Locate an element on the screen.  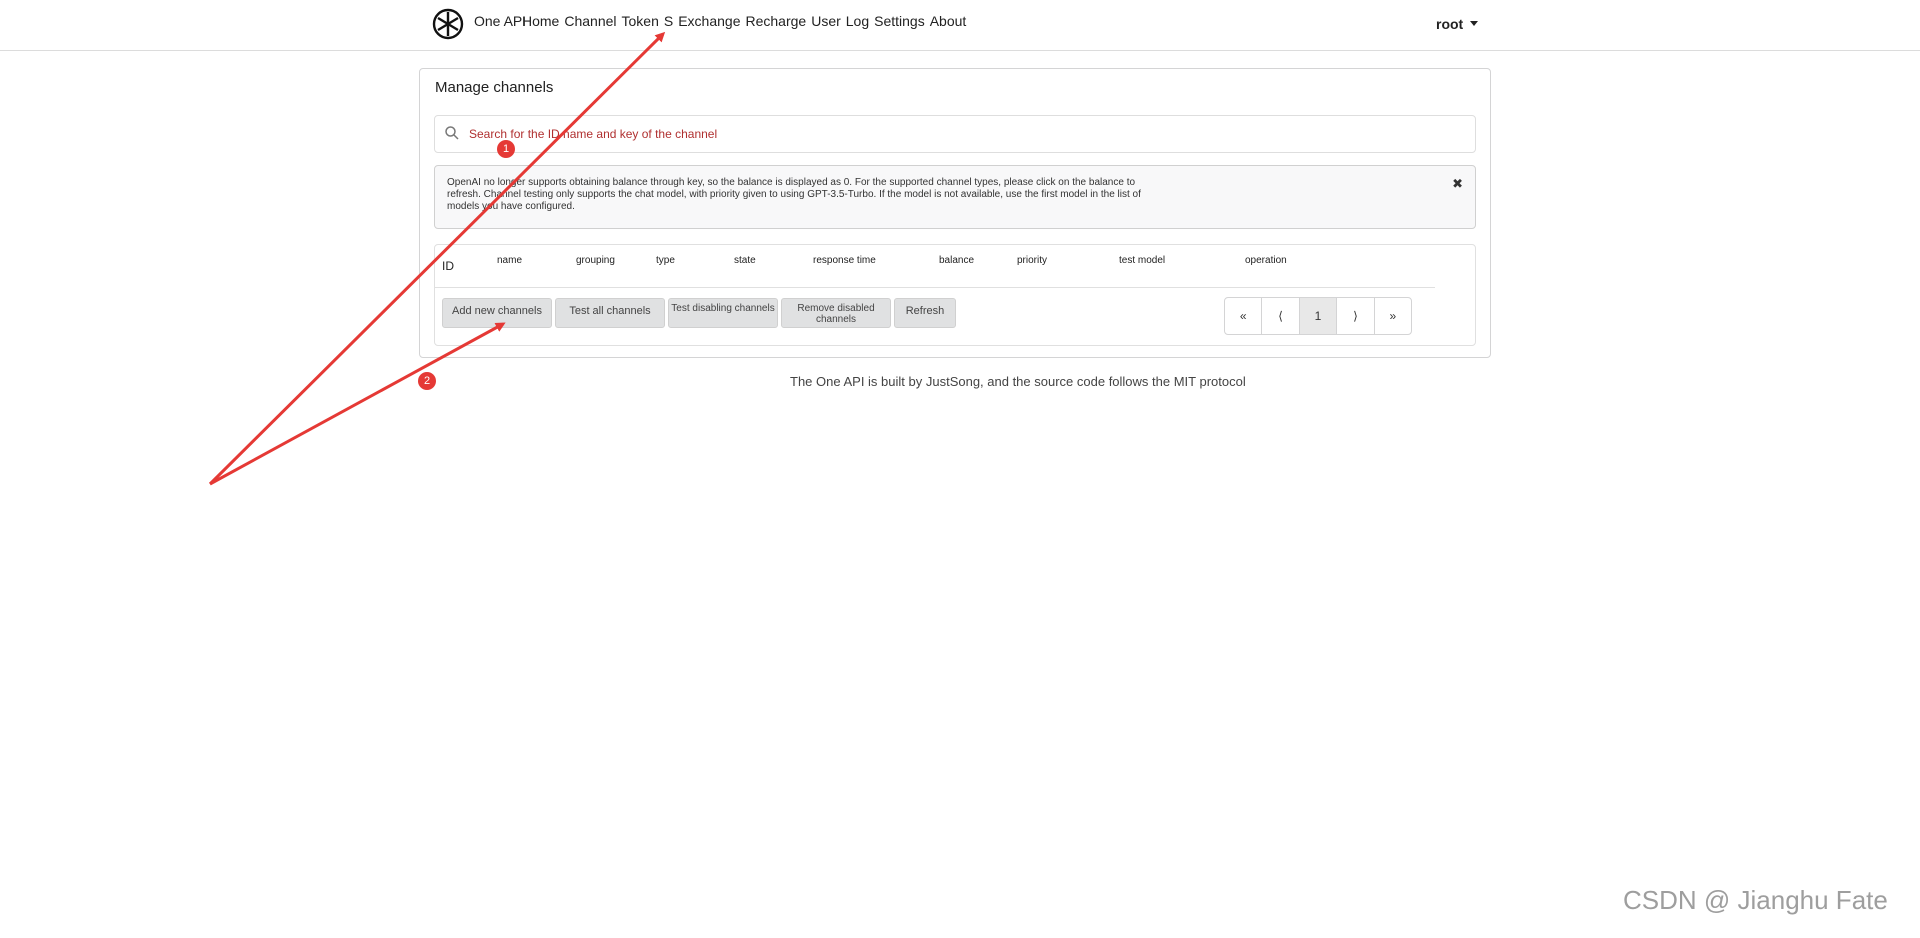
add-channel-button: Add new channels is located at coordinates (497, 313).